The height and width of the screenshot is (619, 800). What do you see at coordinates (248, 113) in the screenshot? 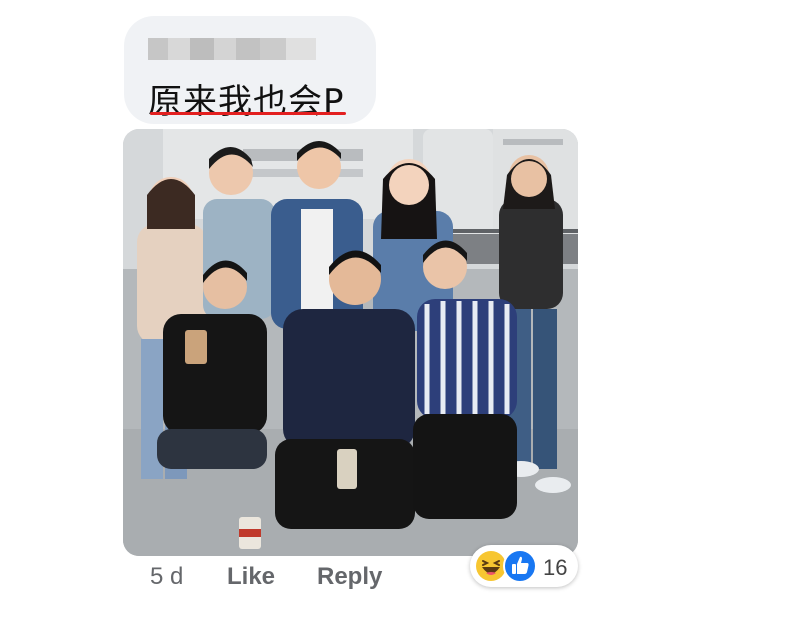
I see `red-underline` at bounding box center [248, 113].